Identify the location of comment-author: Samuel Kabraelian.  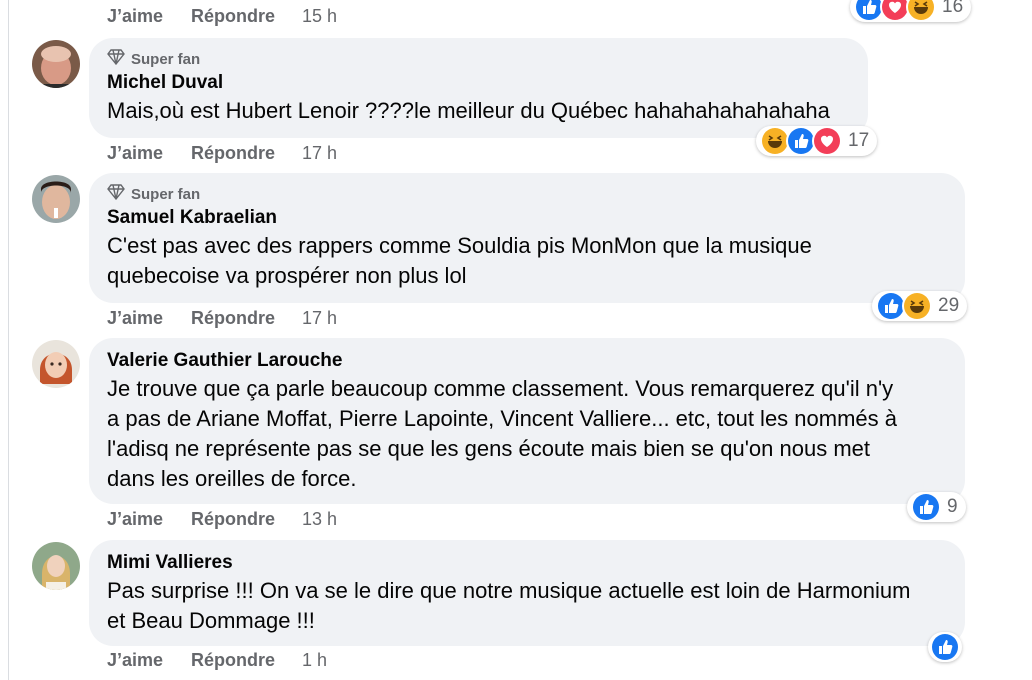
(527, 218).